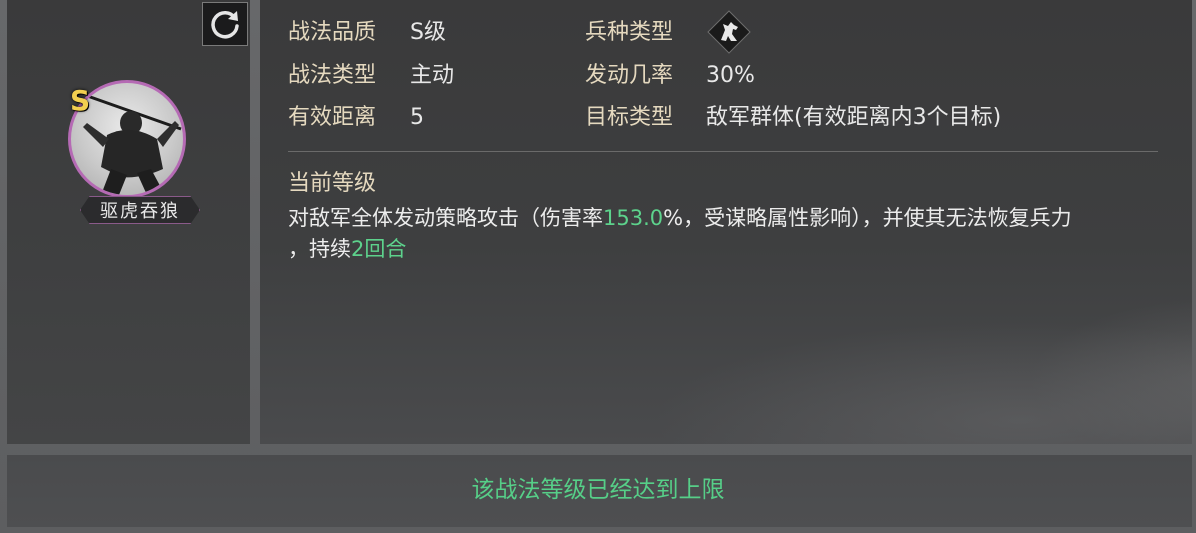 This screenshot has height=533, width=1196. I want to click on range-label: 有效距离, so click(332, 117).